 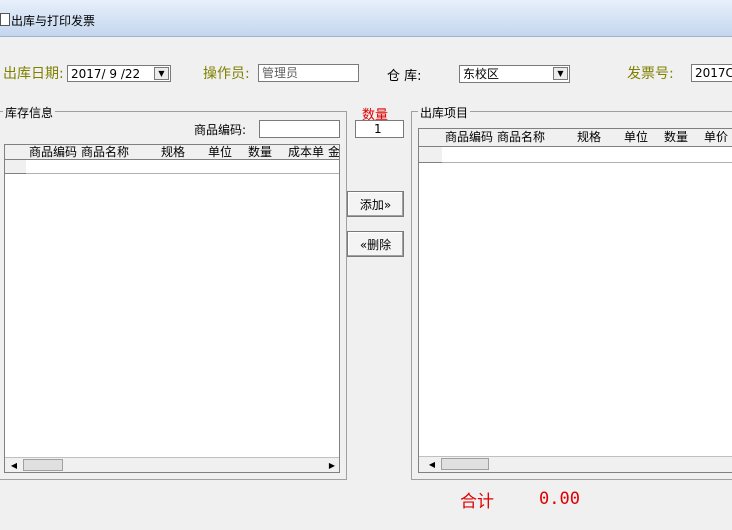 I want to click on inventory-col-cost: 成本单, so click(x=305, y=152).